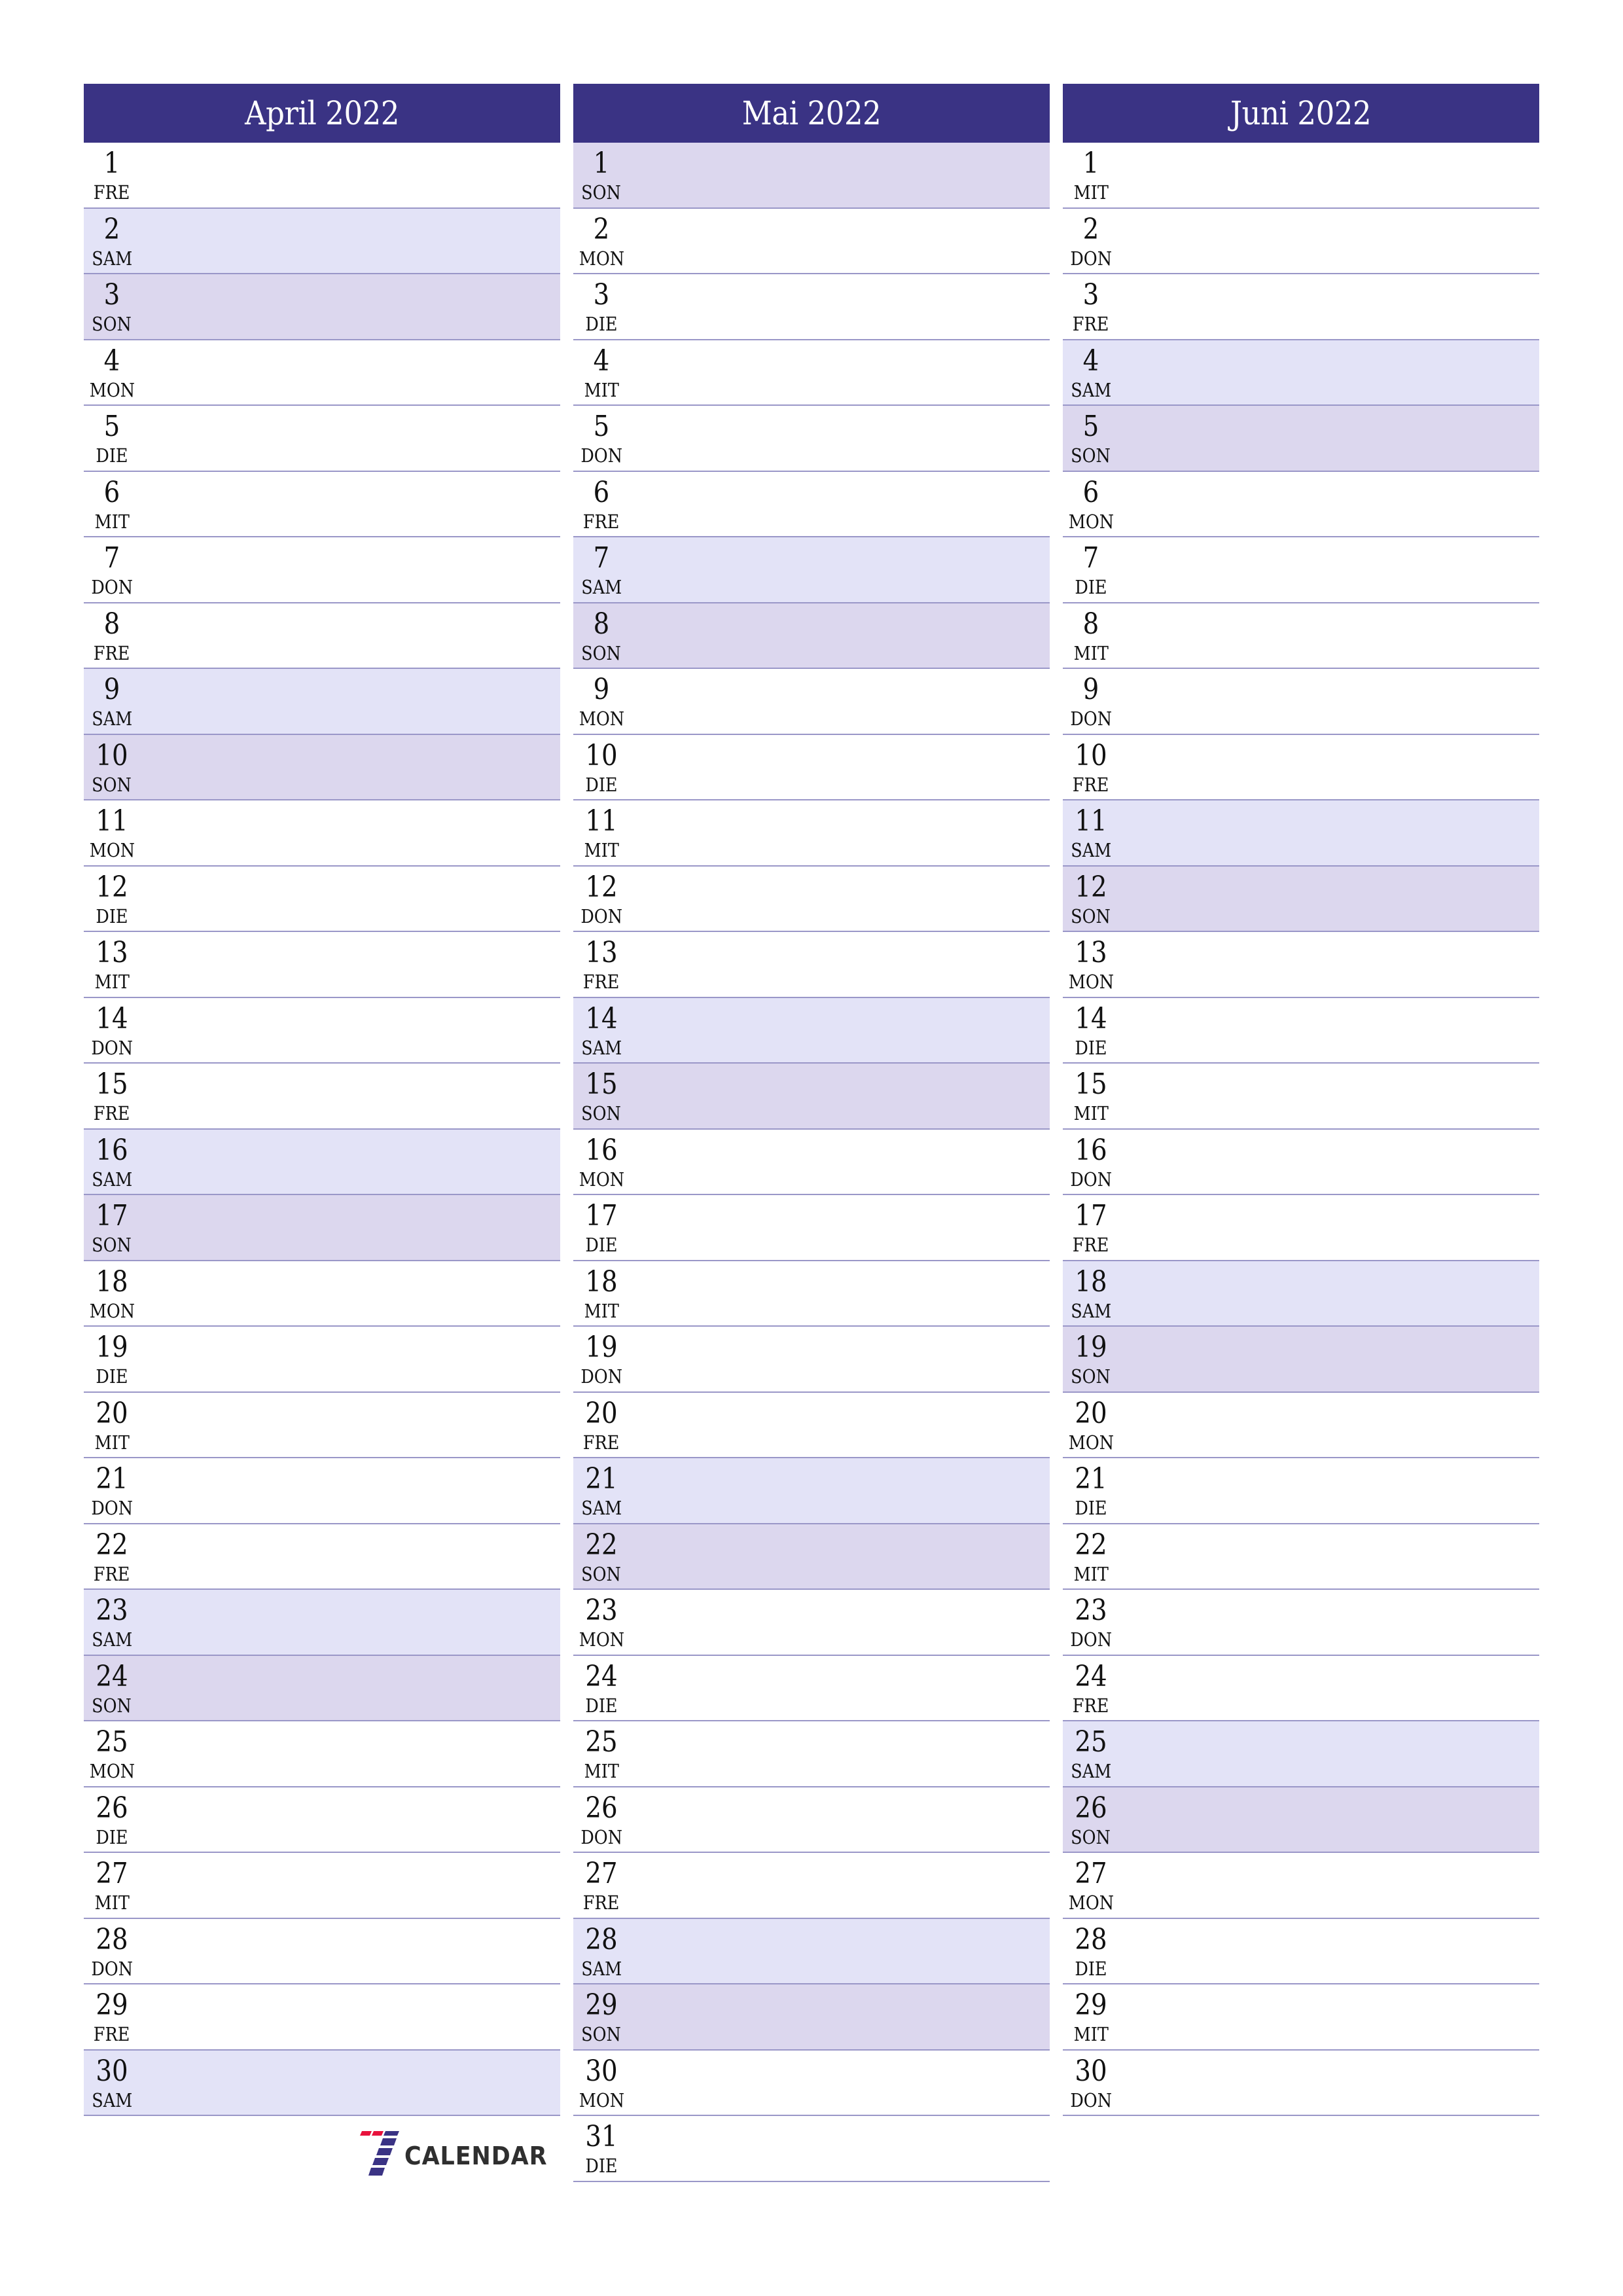 This screenshot has width=1623, height=2296. I want to click on day-row: 4 MIT, so click(811, 373).